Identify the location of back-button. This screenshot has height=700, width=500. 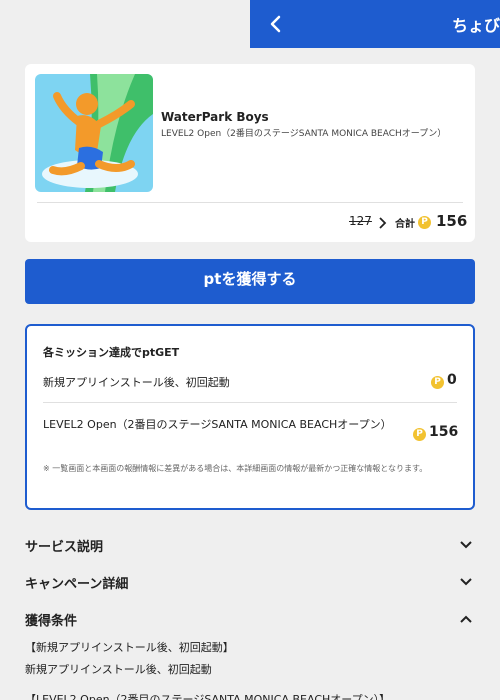
(276, 24).